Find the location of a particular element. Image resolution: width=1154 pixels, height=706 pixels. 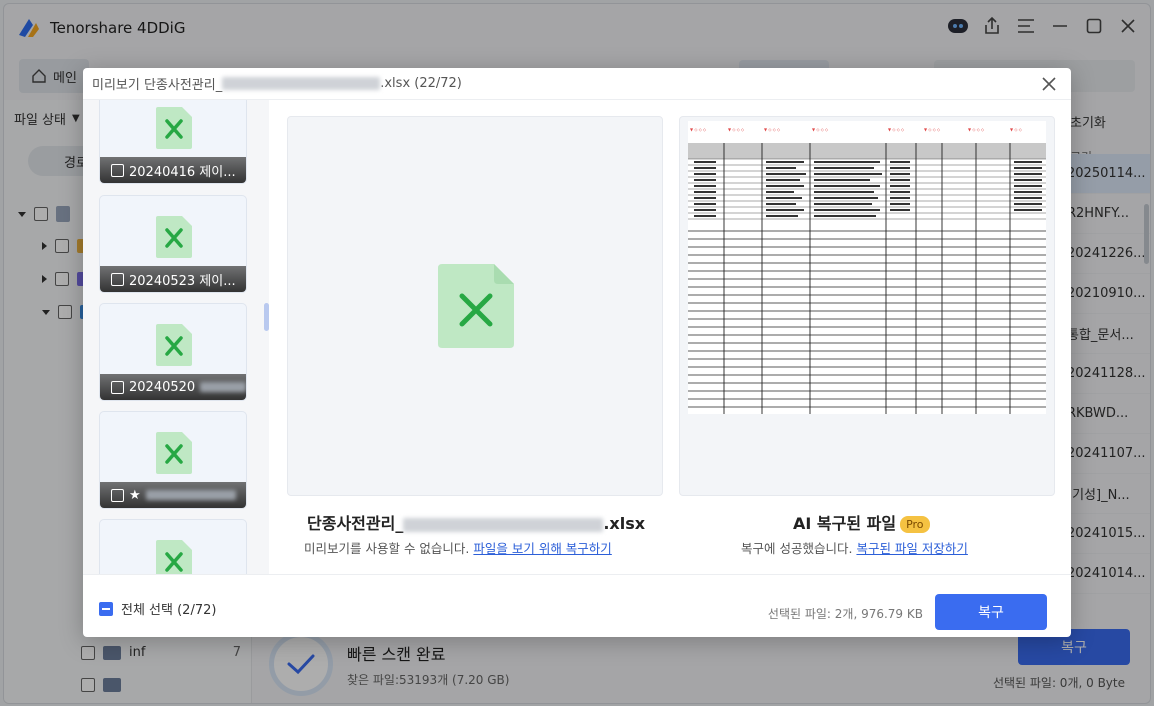

modal-title-suffix: .xlsx (22/72) is located at coordinates (421, 83).